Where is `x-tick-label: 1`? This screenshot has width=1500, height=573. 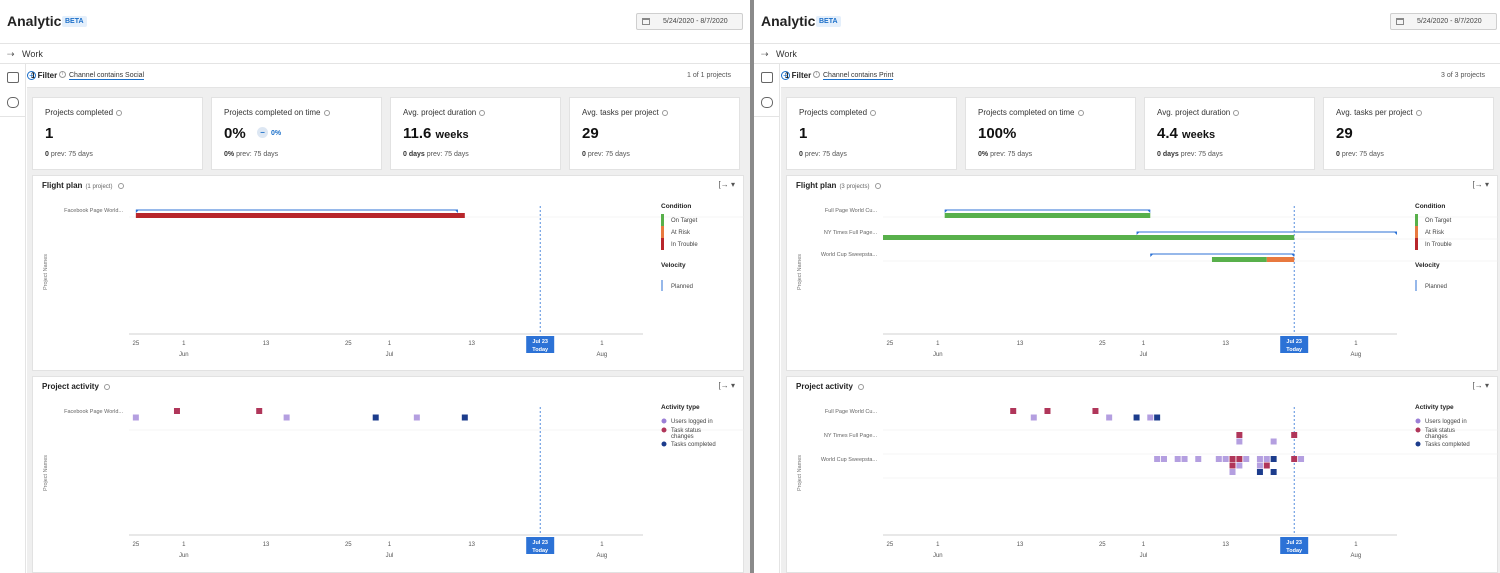 x-tick-label: 1 is located at coordinates (938, 545).